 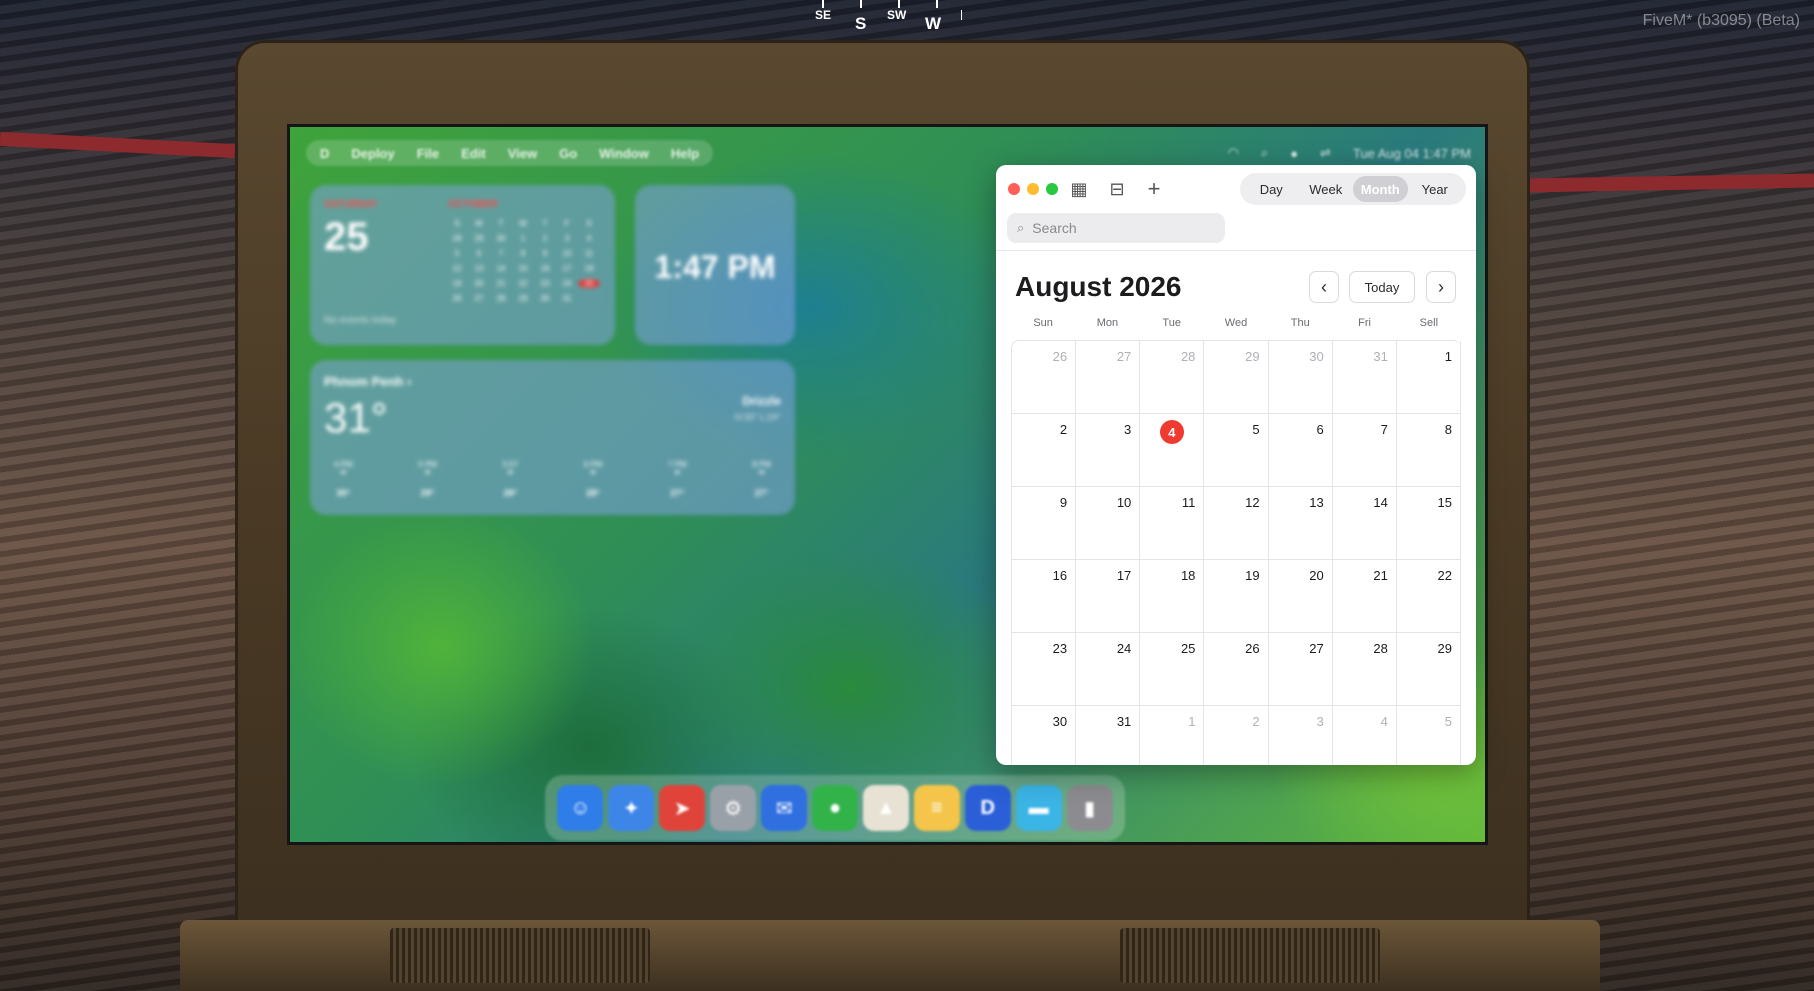 I want to click on mini-day: 23, so click(x=545, y=283).